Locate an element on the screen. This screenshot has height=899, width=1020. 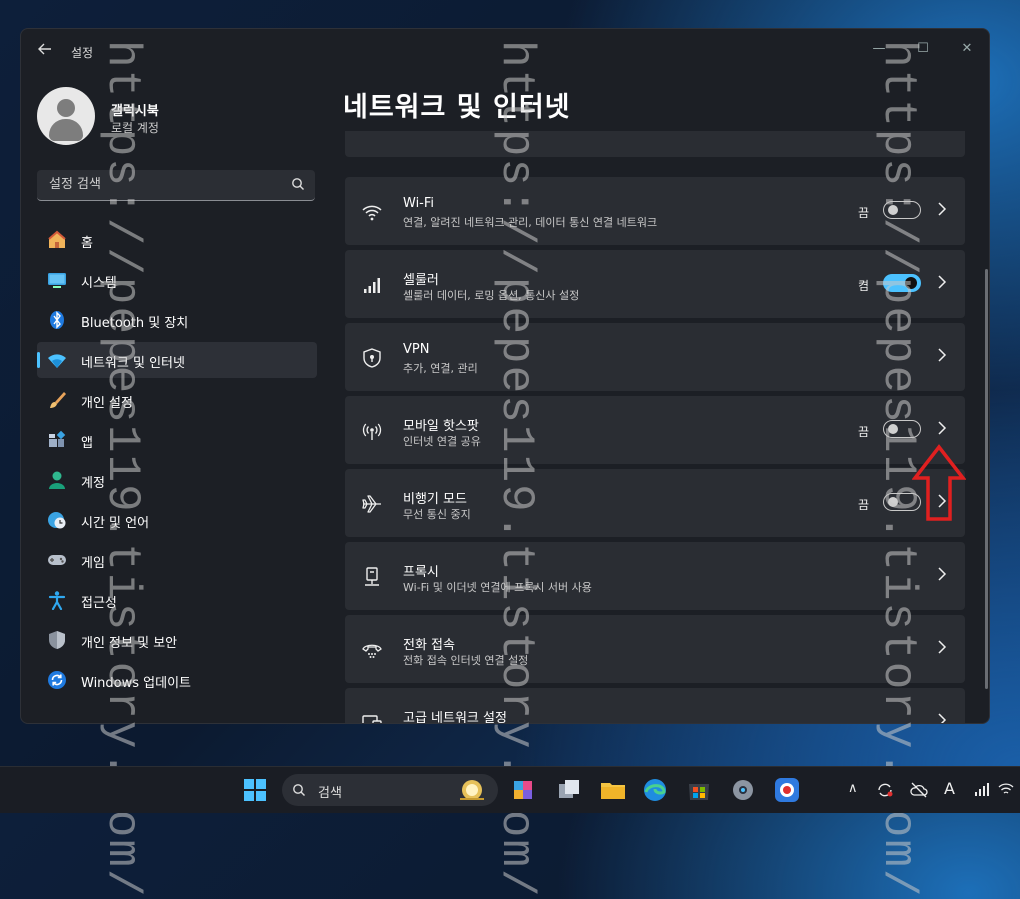
file-explorer-icon is located at coordinates (613, 790).